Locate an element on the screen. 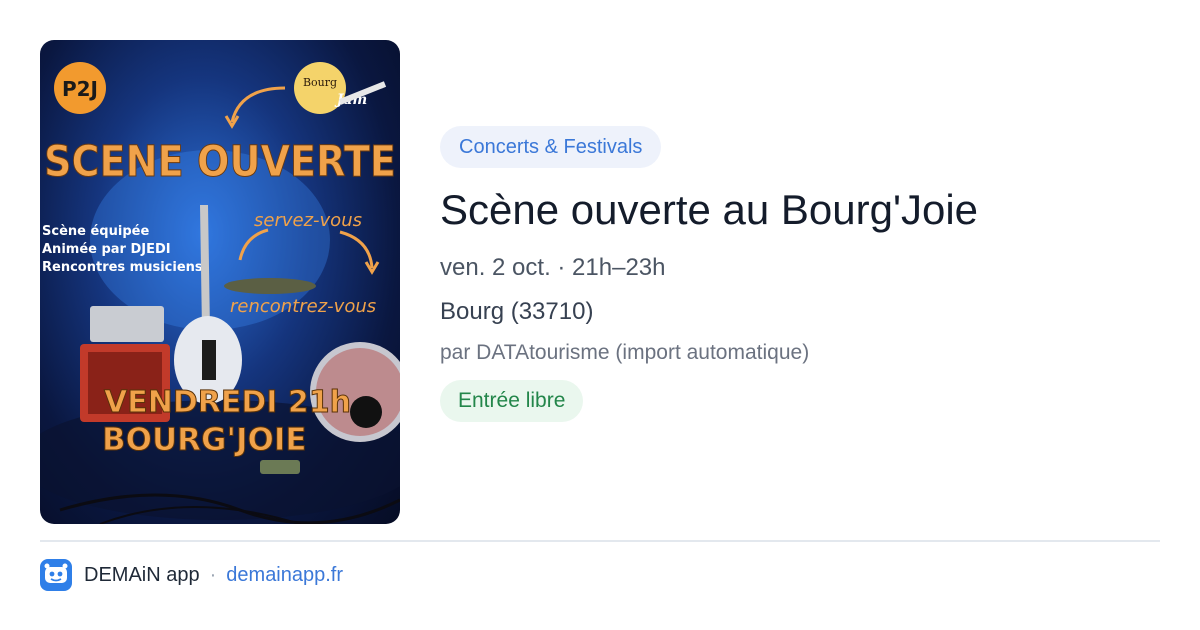 This screenshot has height=630, width=1200. p2j-logo-text: P2J is located at coordinates (80, 89).